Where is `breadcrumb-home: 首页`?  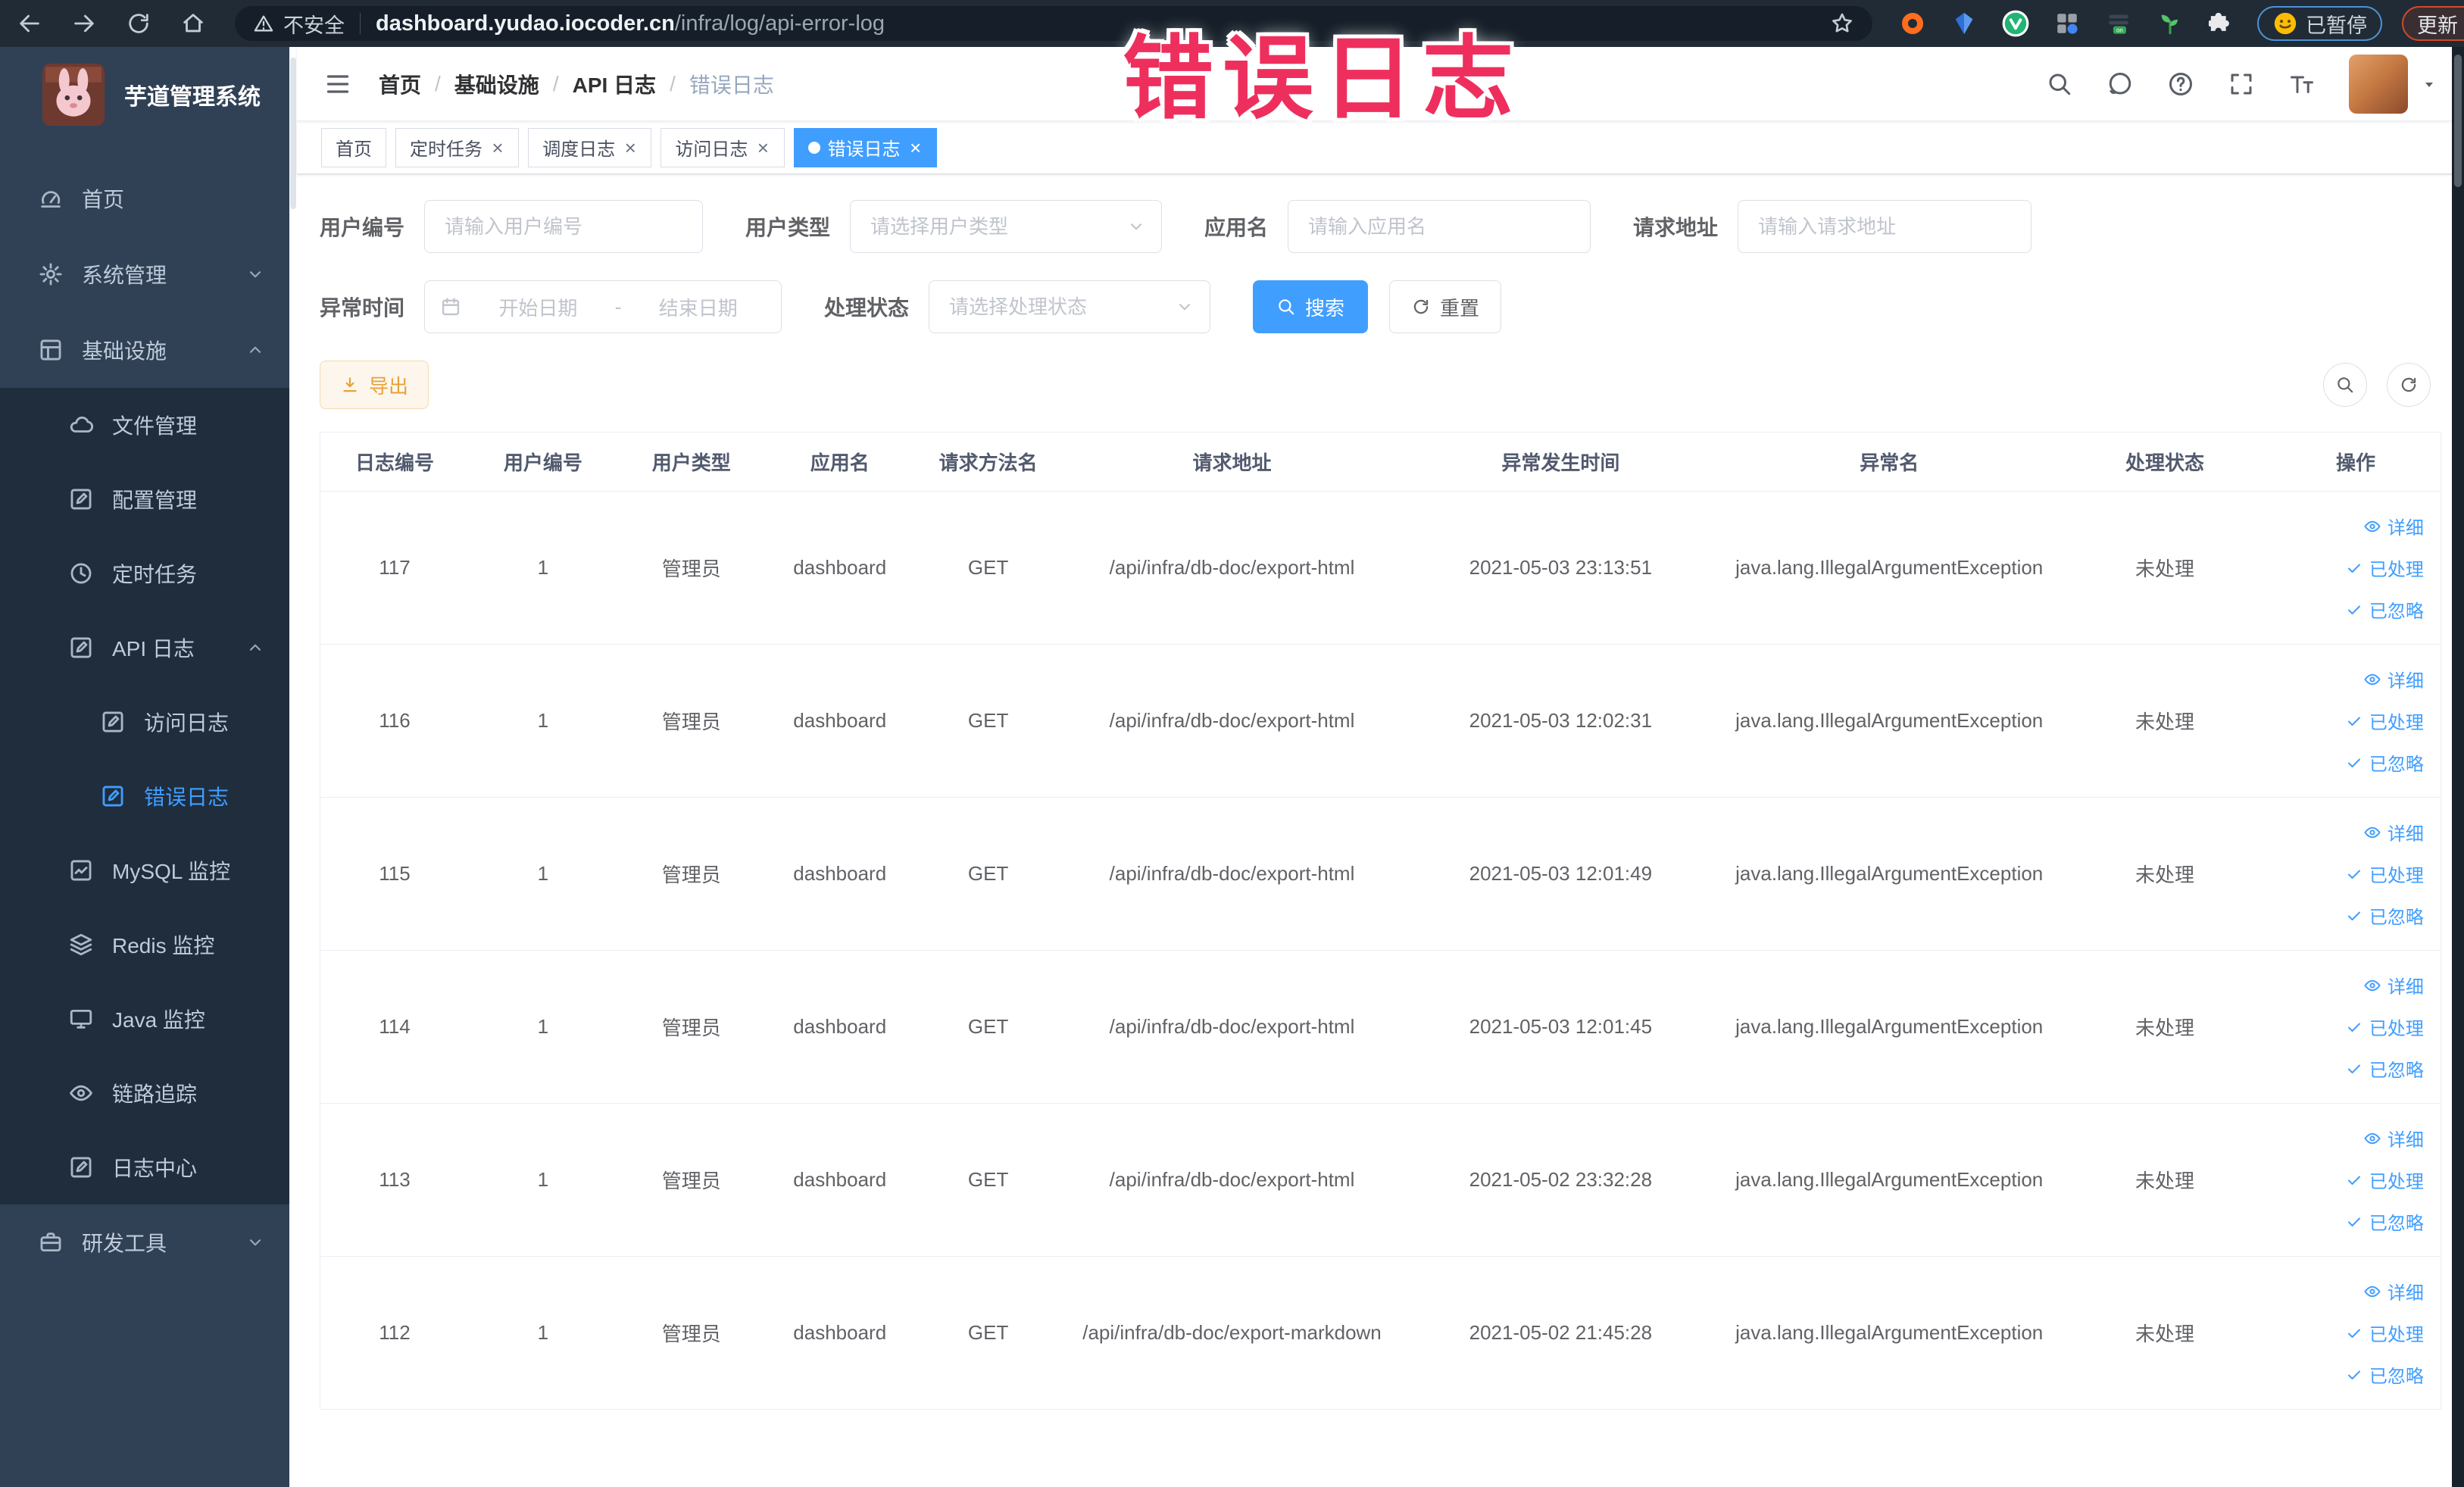 breadcrumb-home: 首页 is located at coordinates (400, 84).